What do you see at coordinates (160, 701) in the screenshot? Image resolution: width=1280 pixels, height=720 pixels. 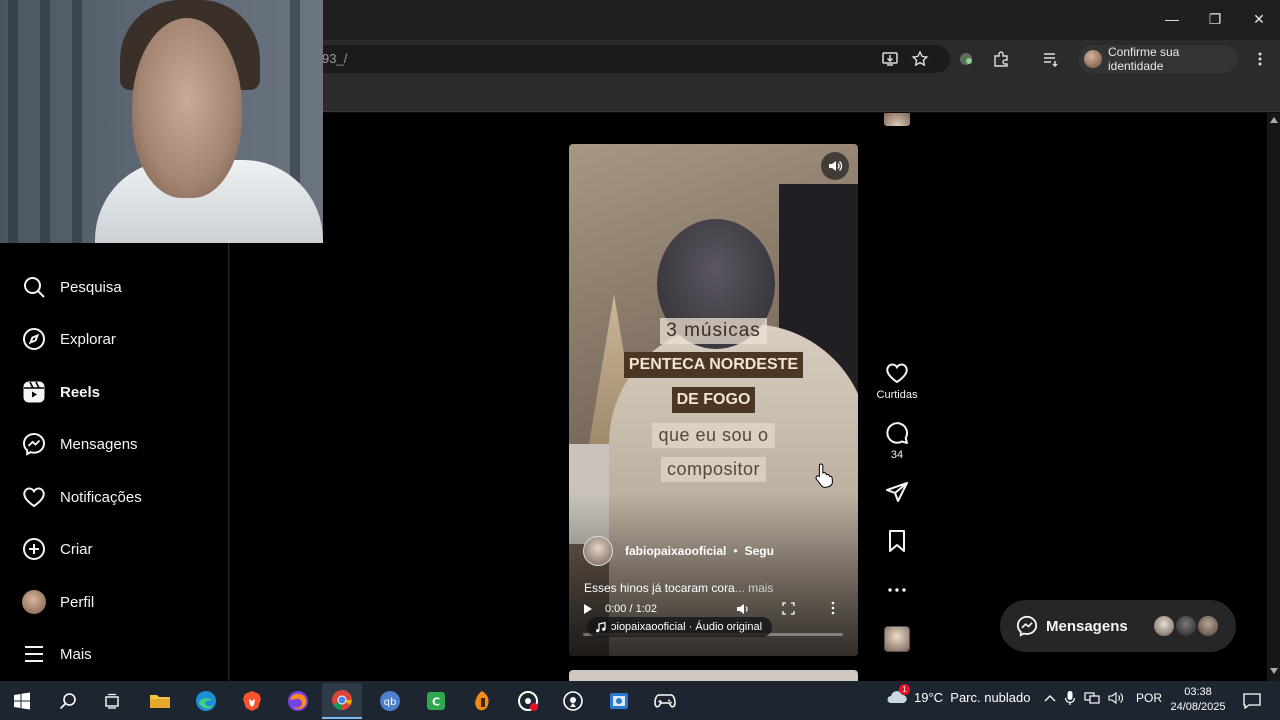 I see `taskbar-file-explorer` at bounding box center [160, 701].